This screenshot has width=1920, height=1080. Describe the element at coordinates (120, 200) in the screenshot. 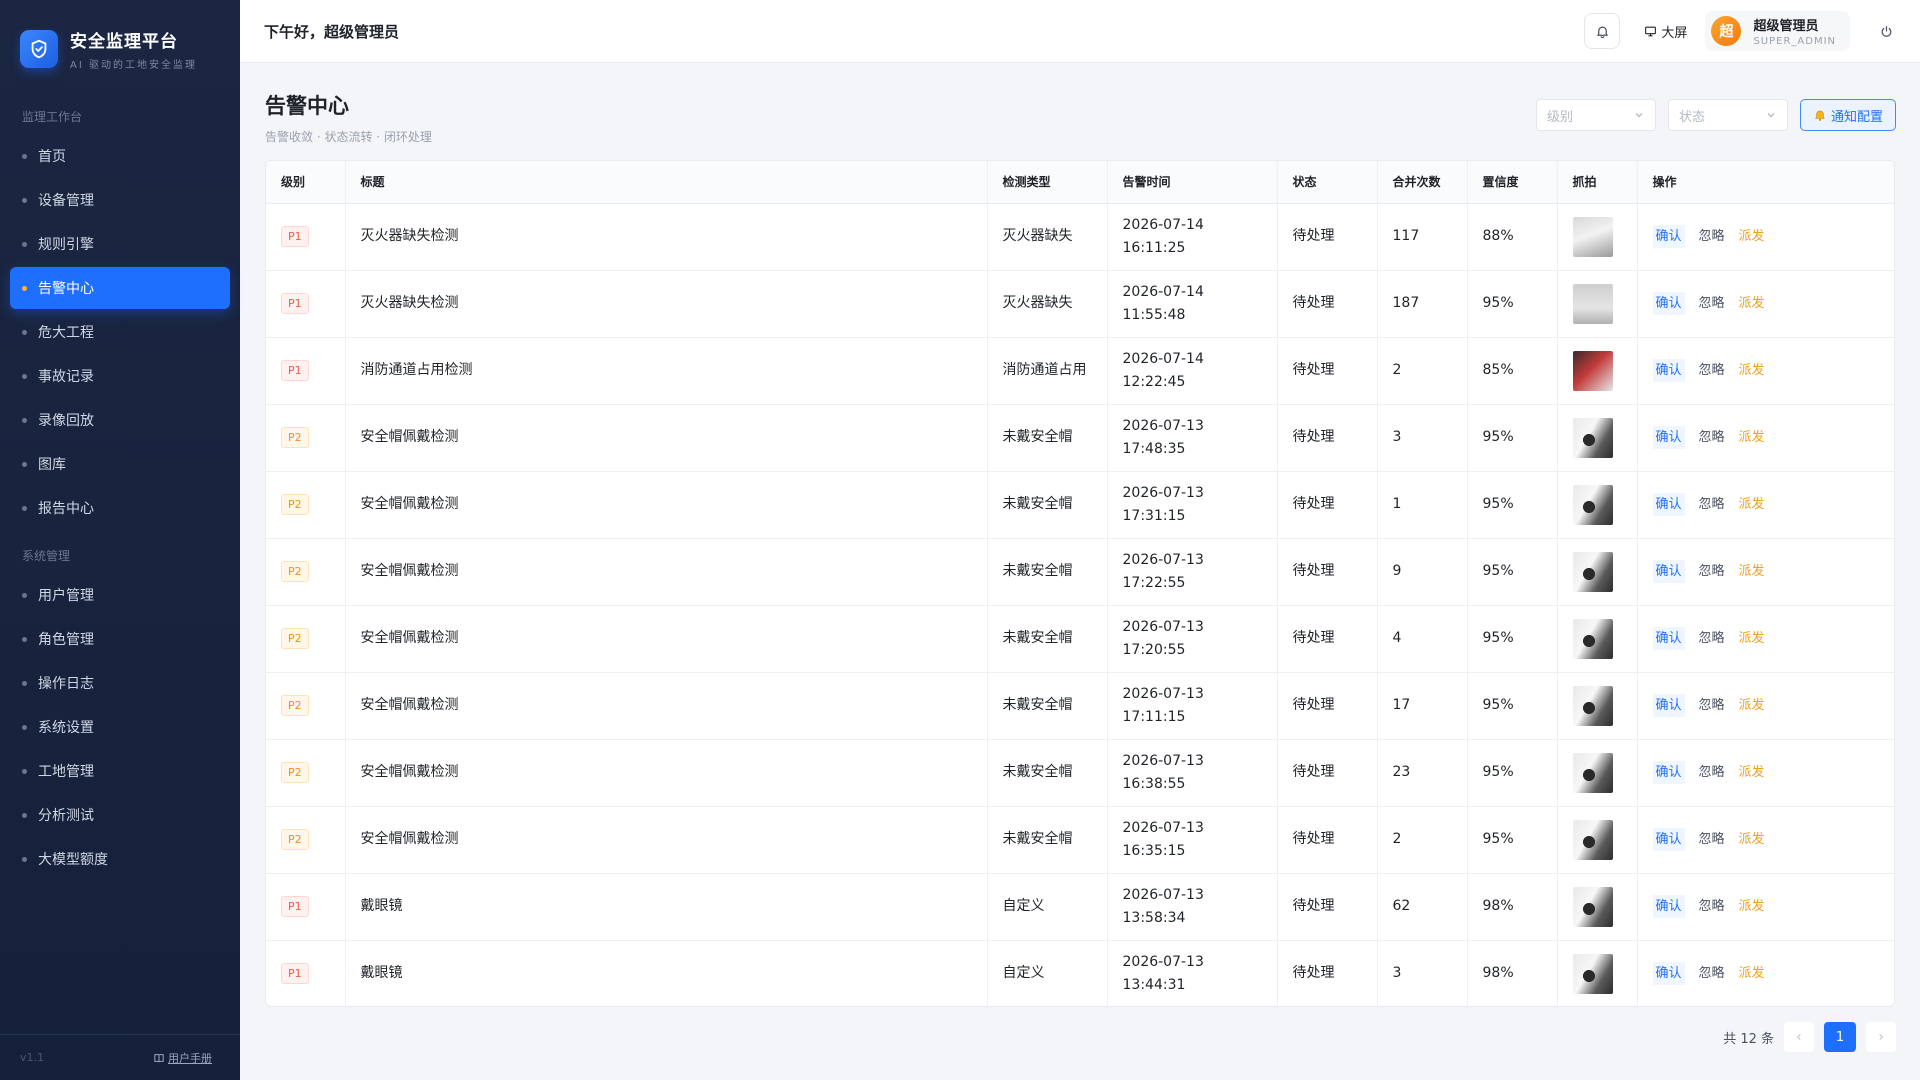

I see `sidebar-item-wb-1: 设备管理` at that location.